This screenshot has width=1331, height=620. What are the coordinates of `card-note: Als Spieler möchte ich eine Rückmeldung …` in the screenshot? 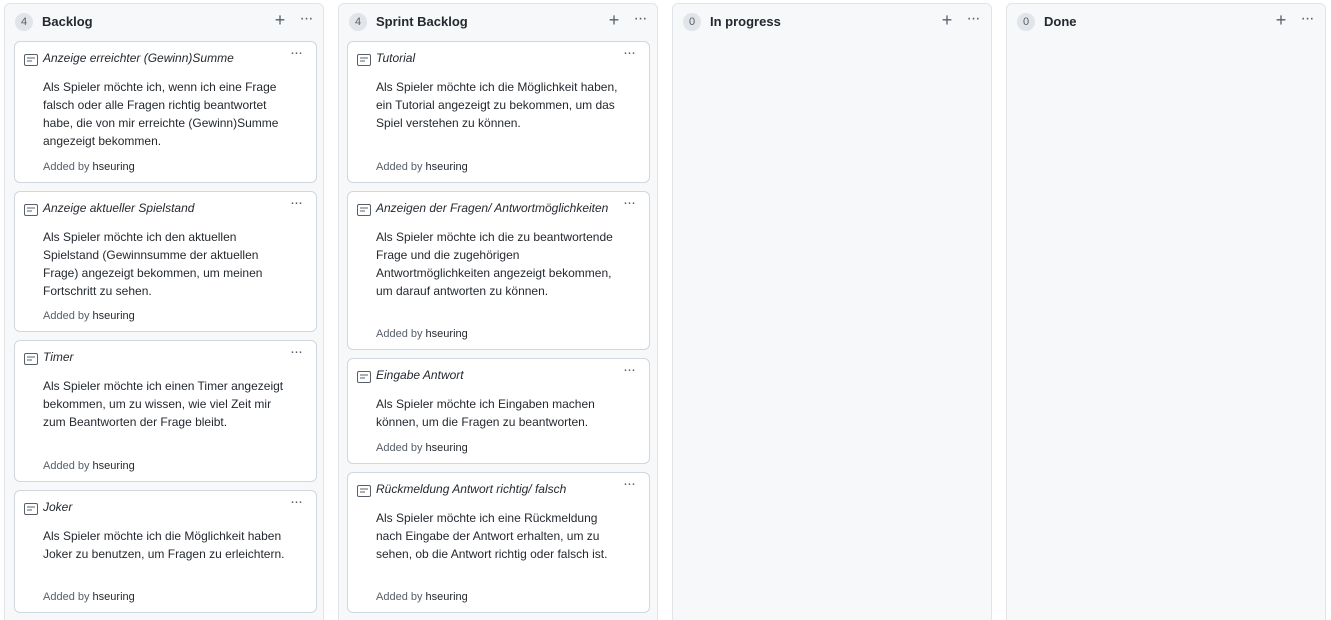 It's located at (492, 536).